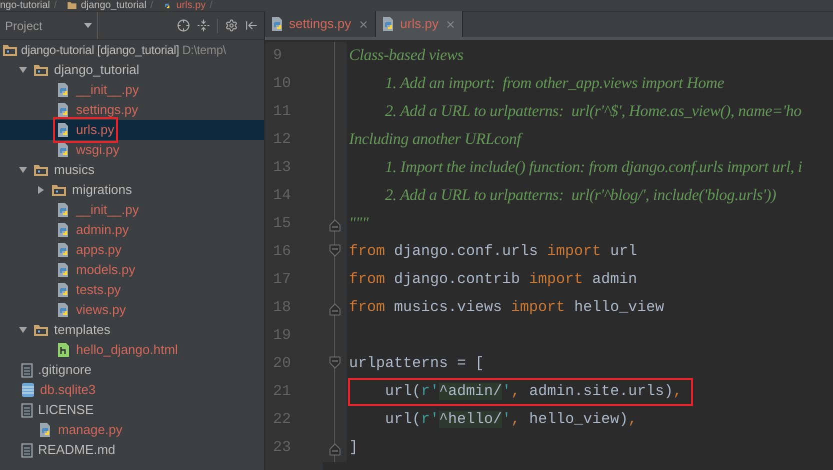  I want to click on tree-item: README.md, so click(77, 450).